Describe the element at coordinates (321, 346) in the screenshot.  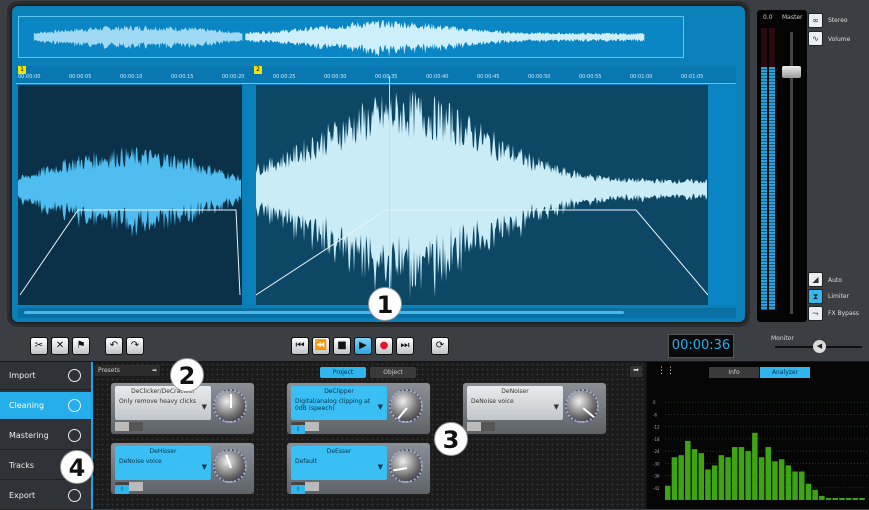
I see `previous-button: ⏪` at that location.